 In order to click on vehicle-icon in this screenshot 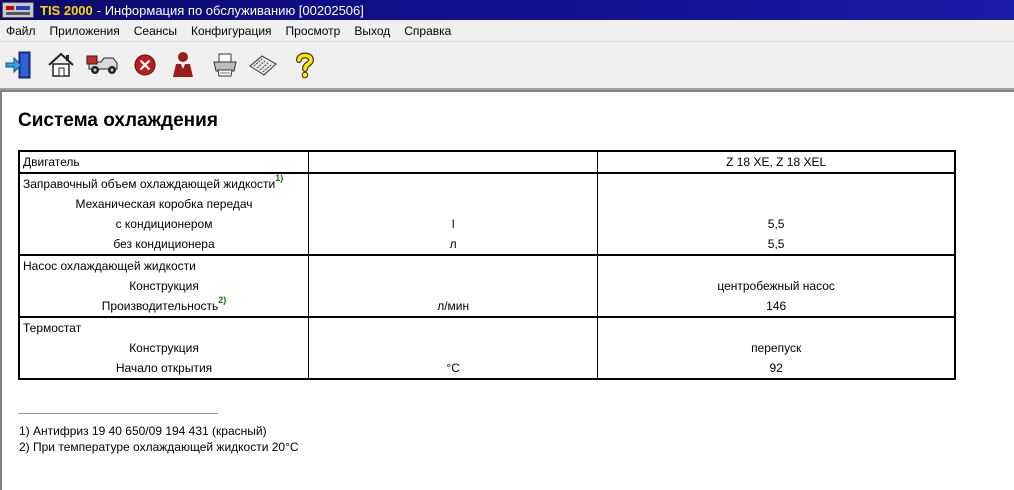, I will do `click(102, 64)`.